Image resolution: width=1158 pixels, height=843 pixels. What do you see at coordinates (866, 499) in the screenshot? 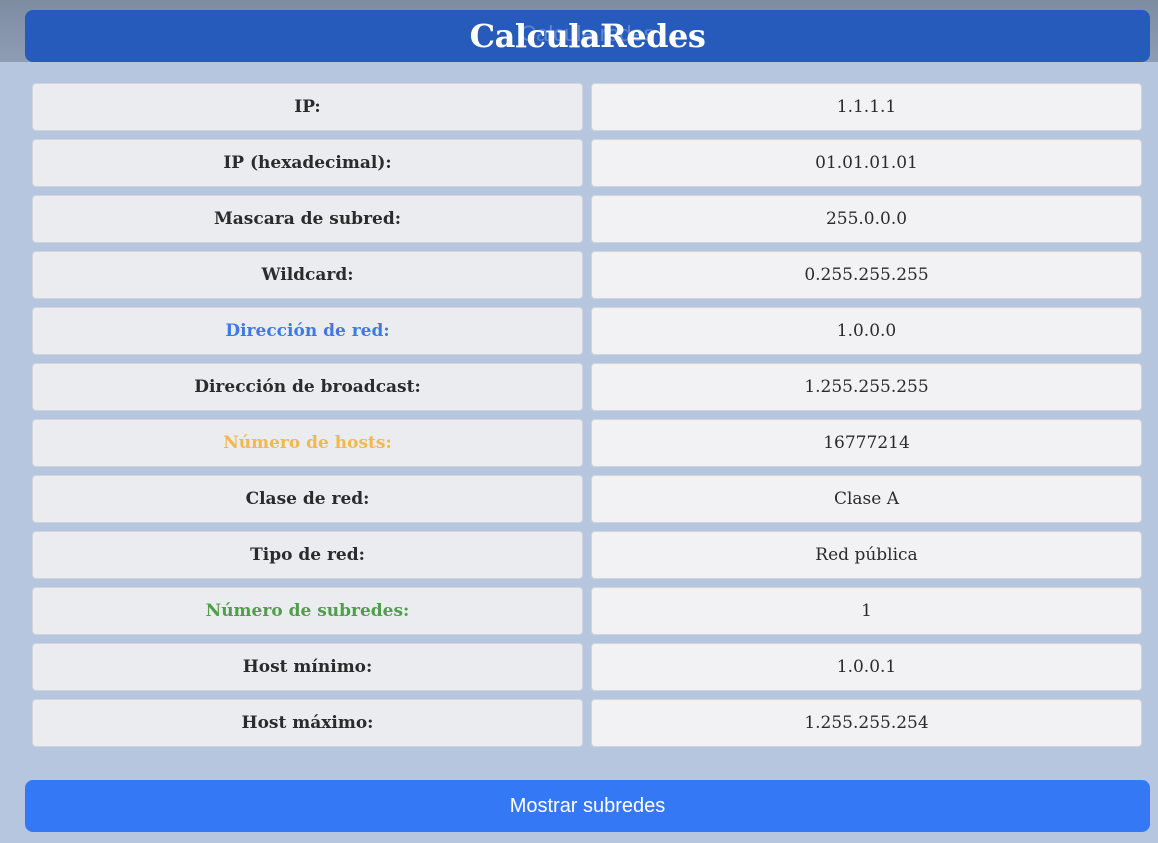
I see `network-class-value: Clase A` at bounding box center [866, 499].